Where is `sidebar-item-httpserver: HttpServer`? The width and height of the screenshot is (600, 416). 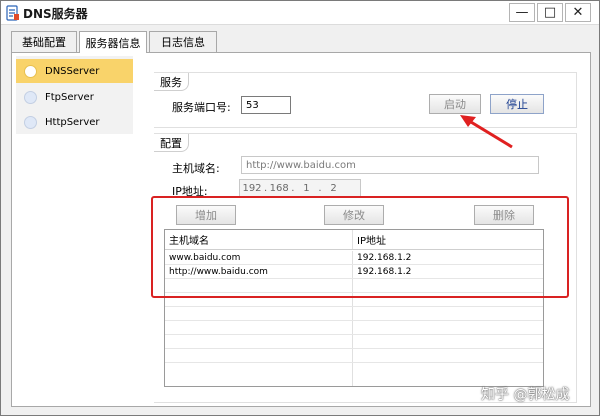 sidebar-item-httpserver: HttpServer is located at coordinates (74, 122).